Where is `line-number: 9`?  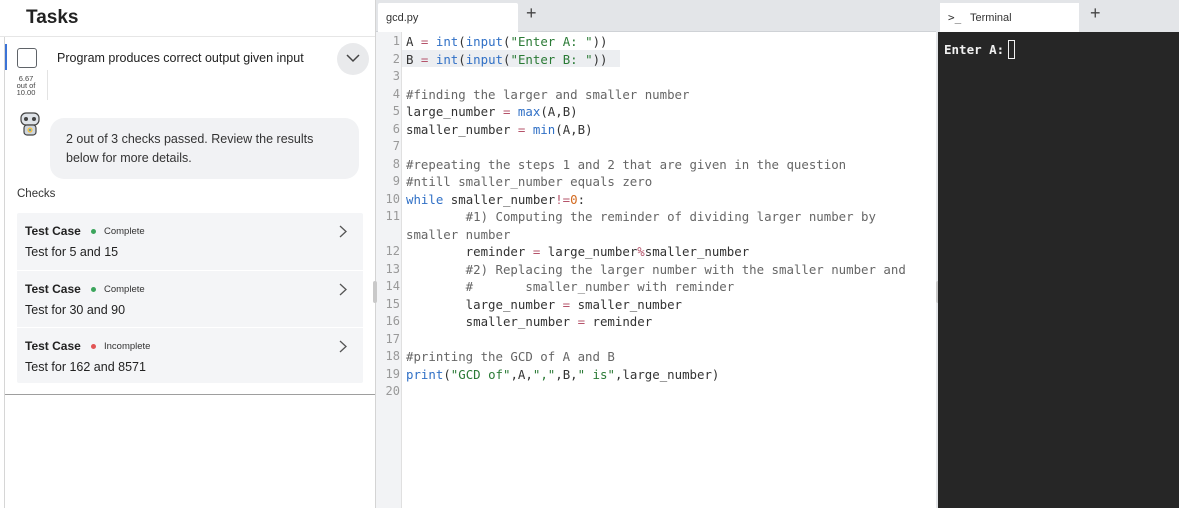 line-number: 9 is located at coordinates (396, 181).